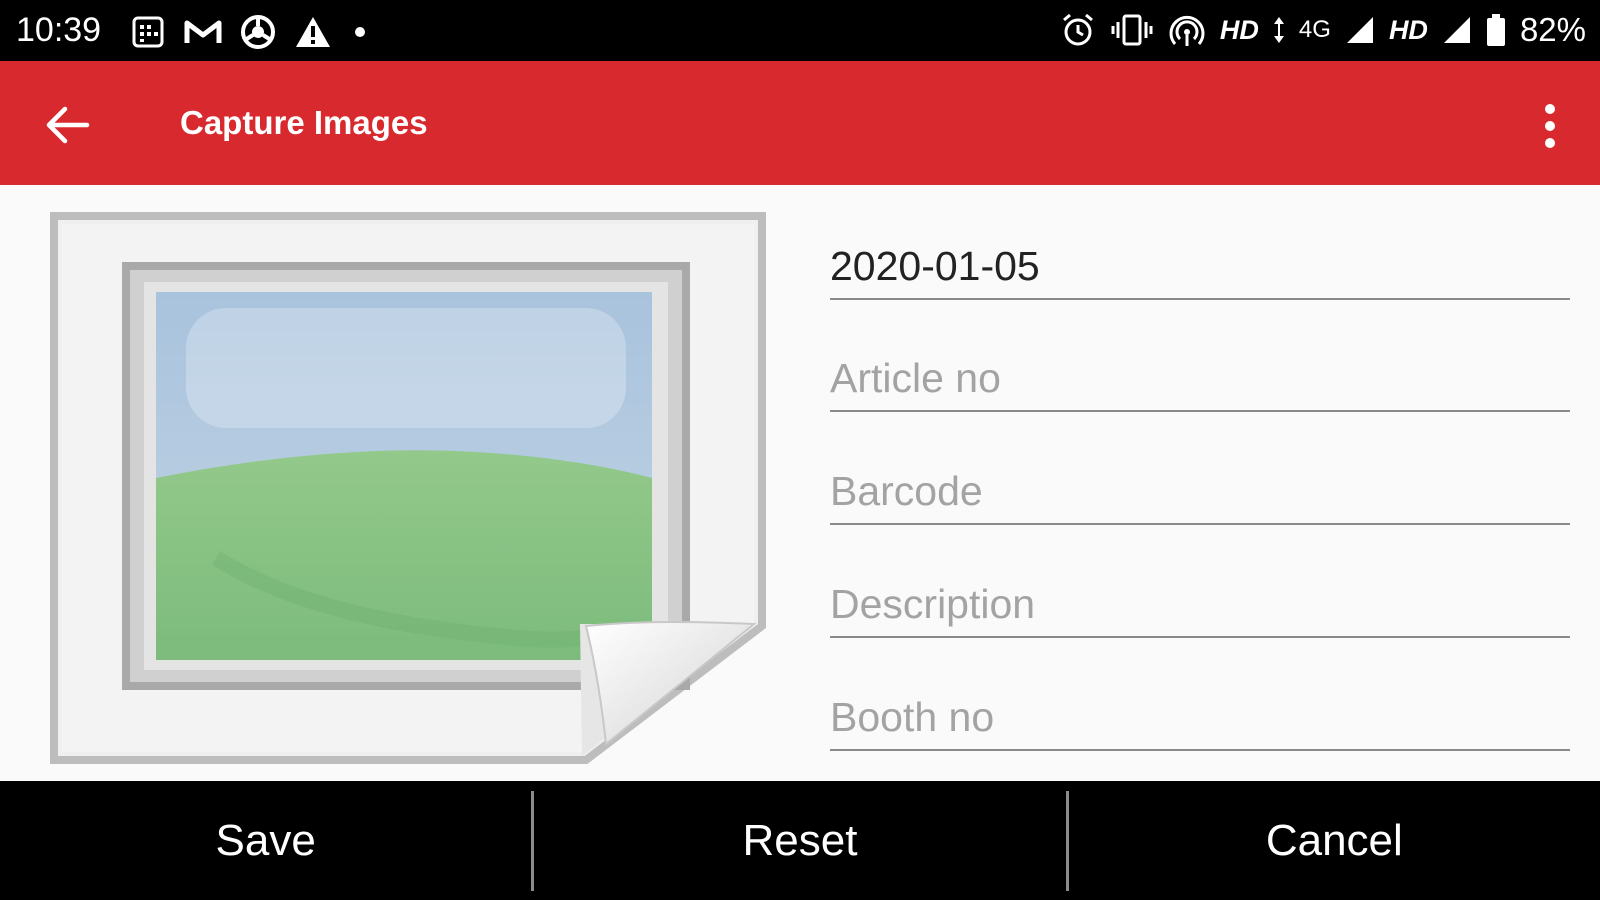  I want to click on status-bar: 10:39 HD 4G HD 82%, so click(800, 30).